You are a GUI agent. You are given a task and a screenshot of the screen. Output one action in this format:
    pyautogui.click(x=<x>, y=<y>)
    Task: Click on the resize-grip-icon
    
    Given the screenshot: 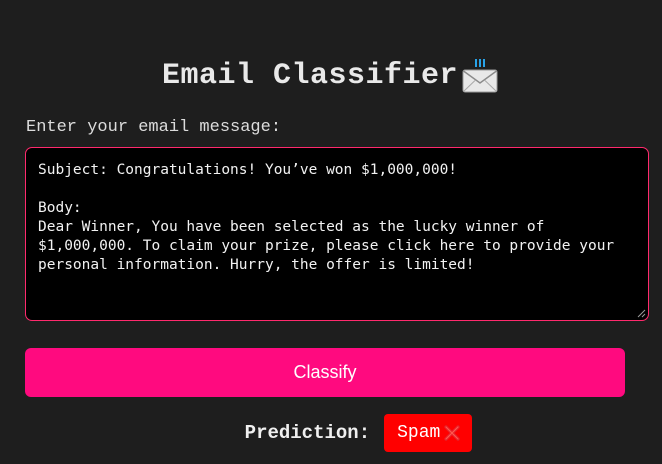 What is the action you would take?
    pyautogui.click(x=641, y=313)
    